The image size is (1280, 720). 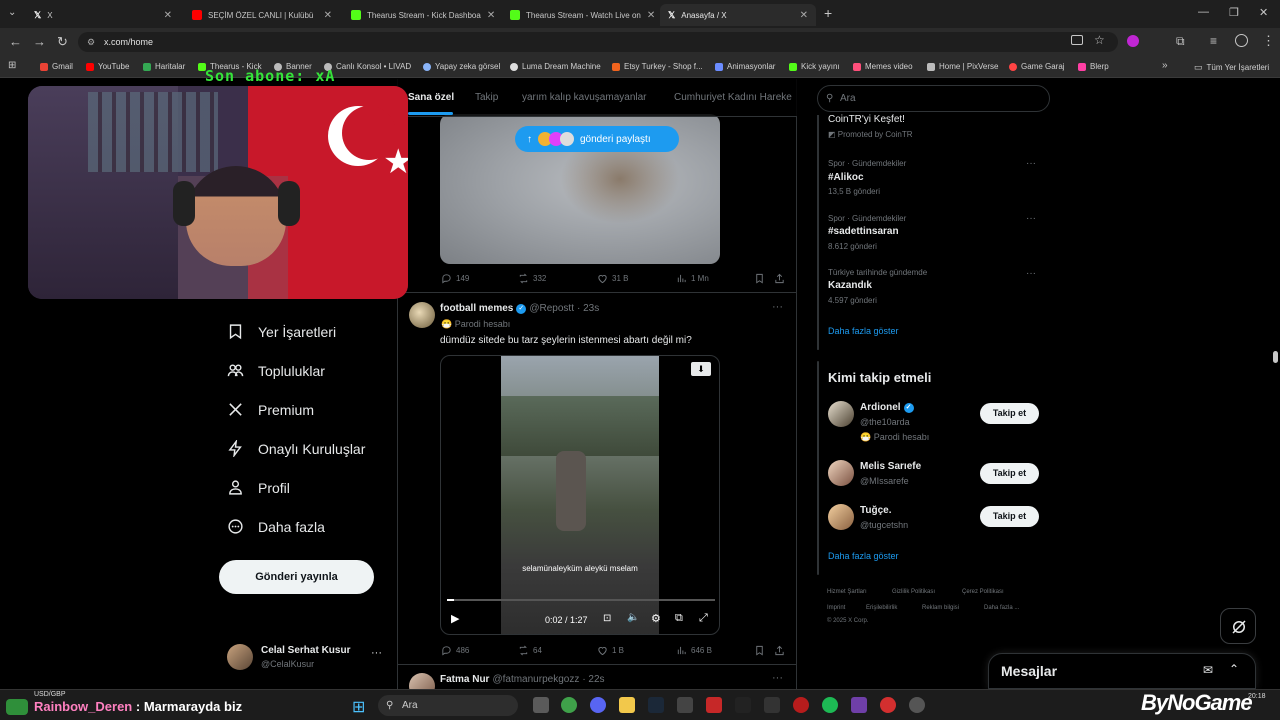 I want to click on play-icon: ▶, so click(x=455, y=618).